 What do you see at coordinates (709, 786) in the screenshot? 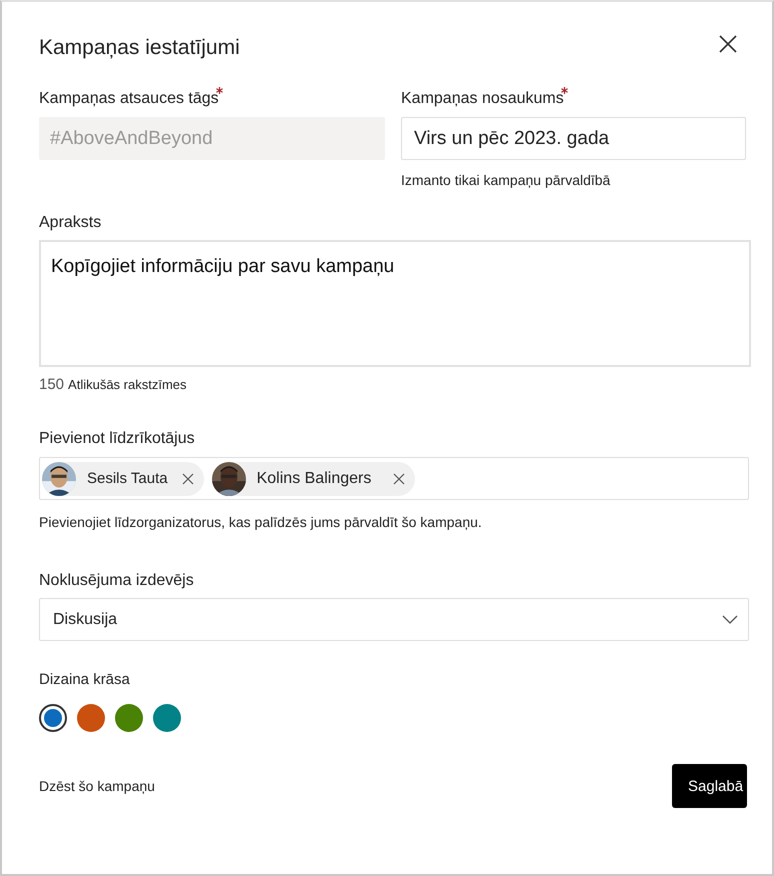
I see `save-button: Saglabā` at bounding box center [709, 786].